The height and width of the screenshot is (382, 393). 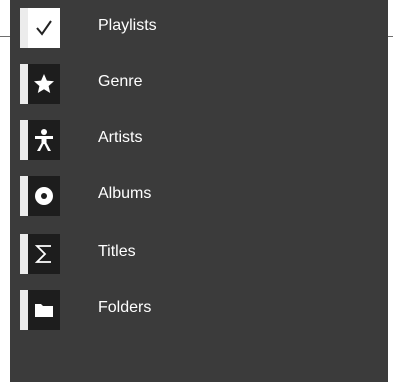 I want to click on menu-item-label: Playlists, so click(x=127, y=25).